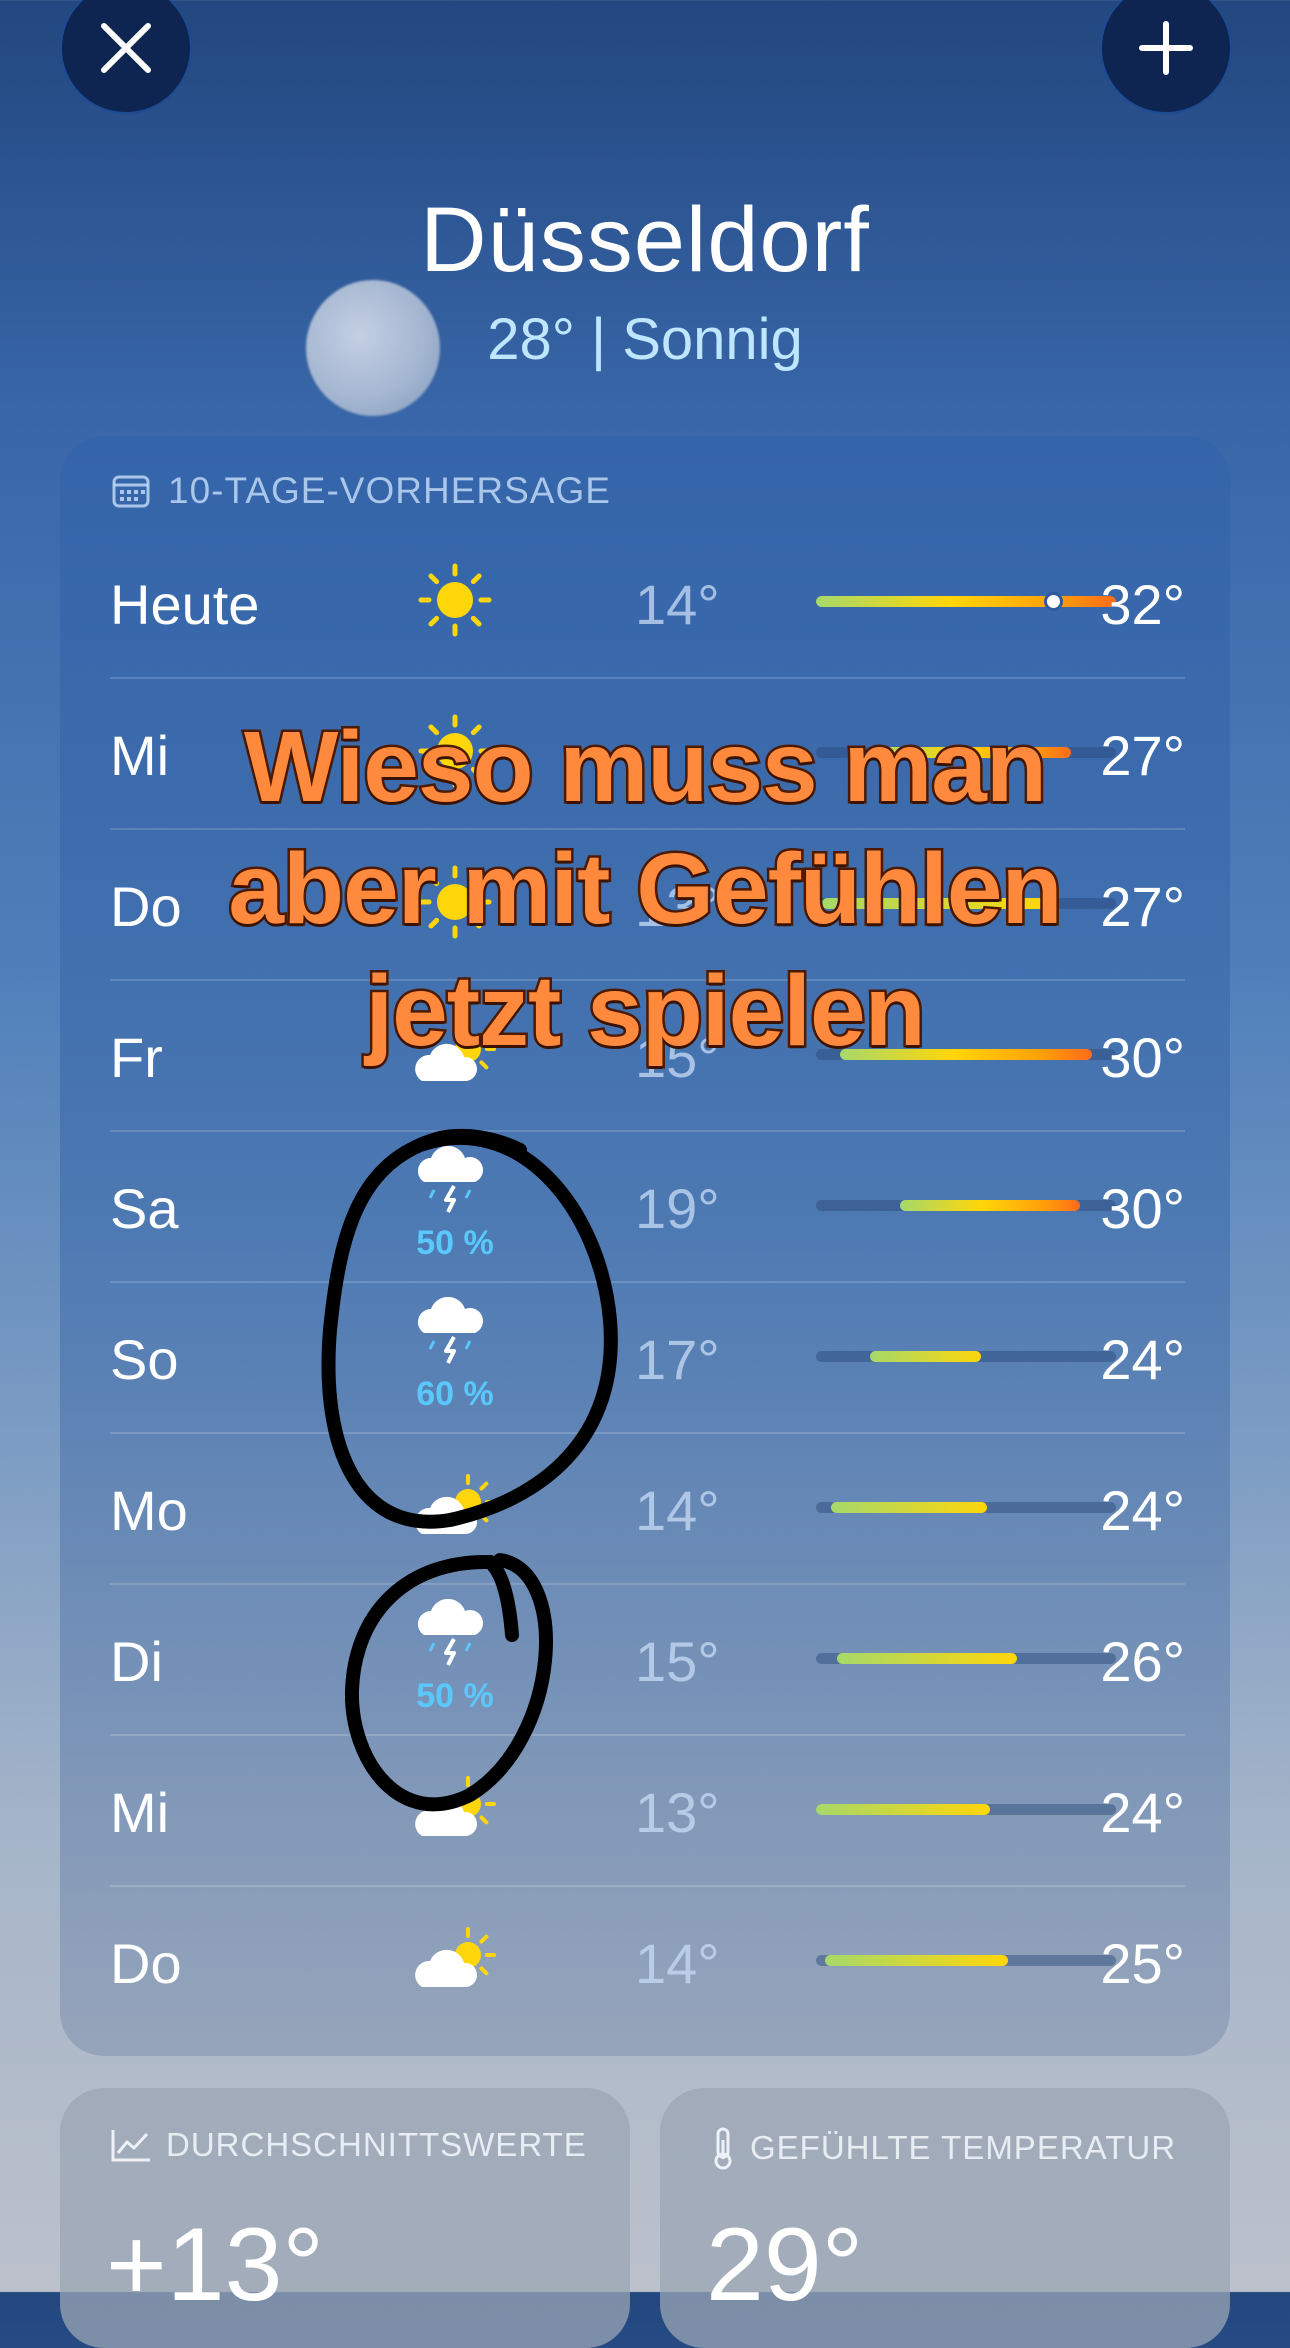  I want to click on feels-like-card: GEFÜHLTE TEMPERATUR 29°, so click(945, 2218).